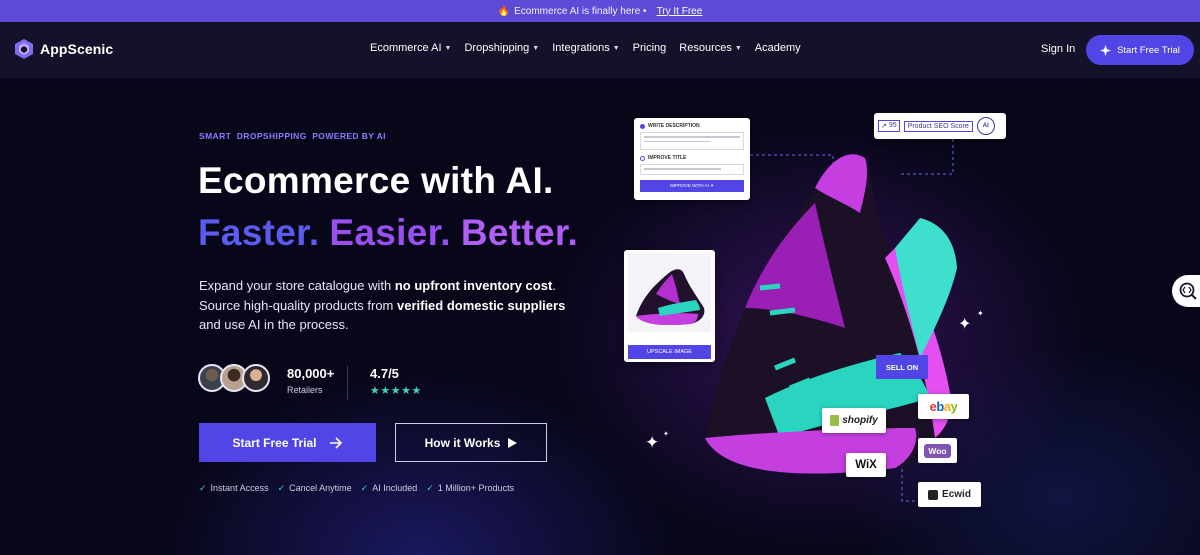 This screenshot has height=555, width=1200. I want to click on wix-logo: WiX, so click(866, 465).